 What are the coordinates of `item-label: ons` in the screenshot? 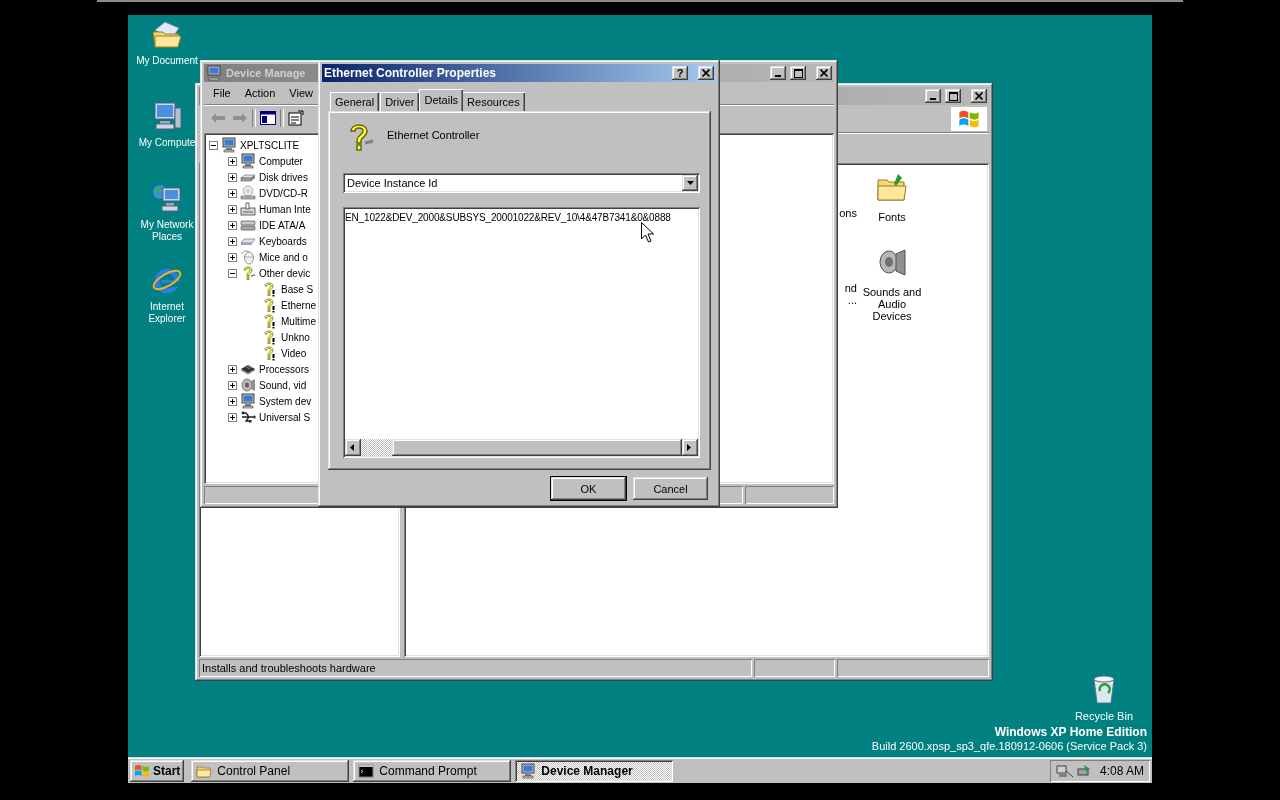 It's located at (848, 213).